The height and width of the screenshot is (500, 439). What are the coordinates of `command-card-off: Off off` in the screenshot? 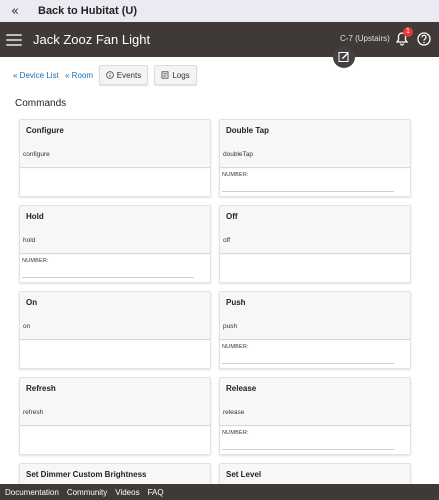 It's located at (315, 244).